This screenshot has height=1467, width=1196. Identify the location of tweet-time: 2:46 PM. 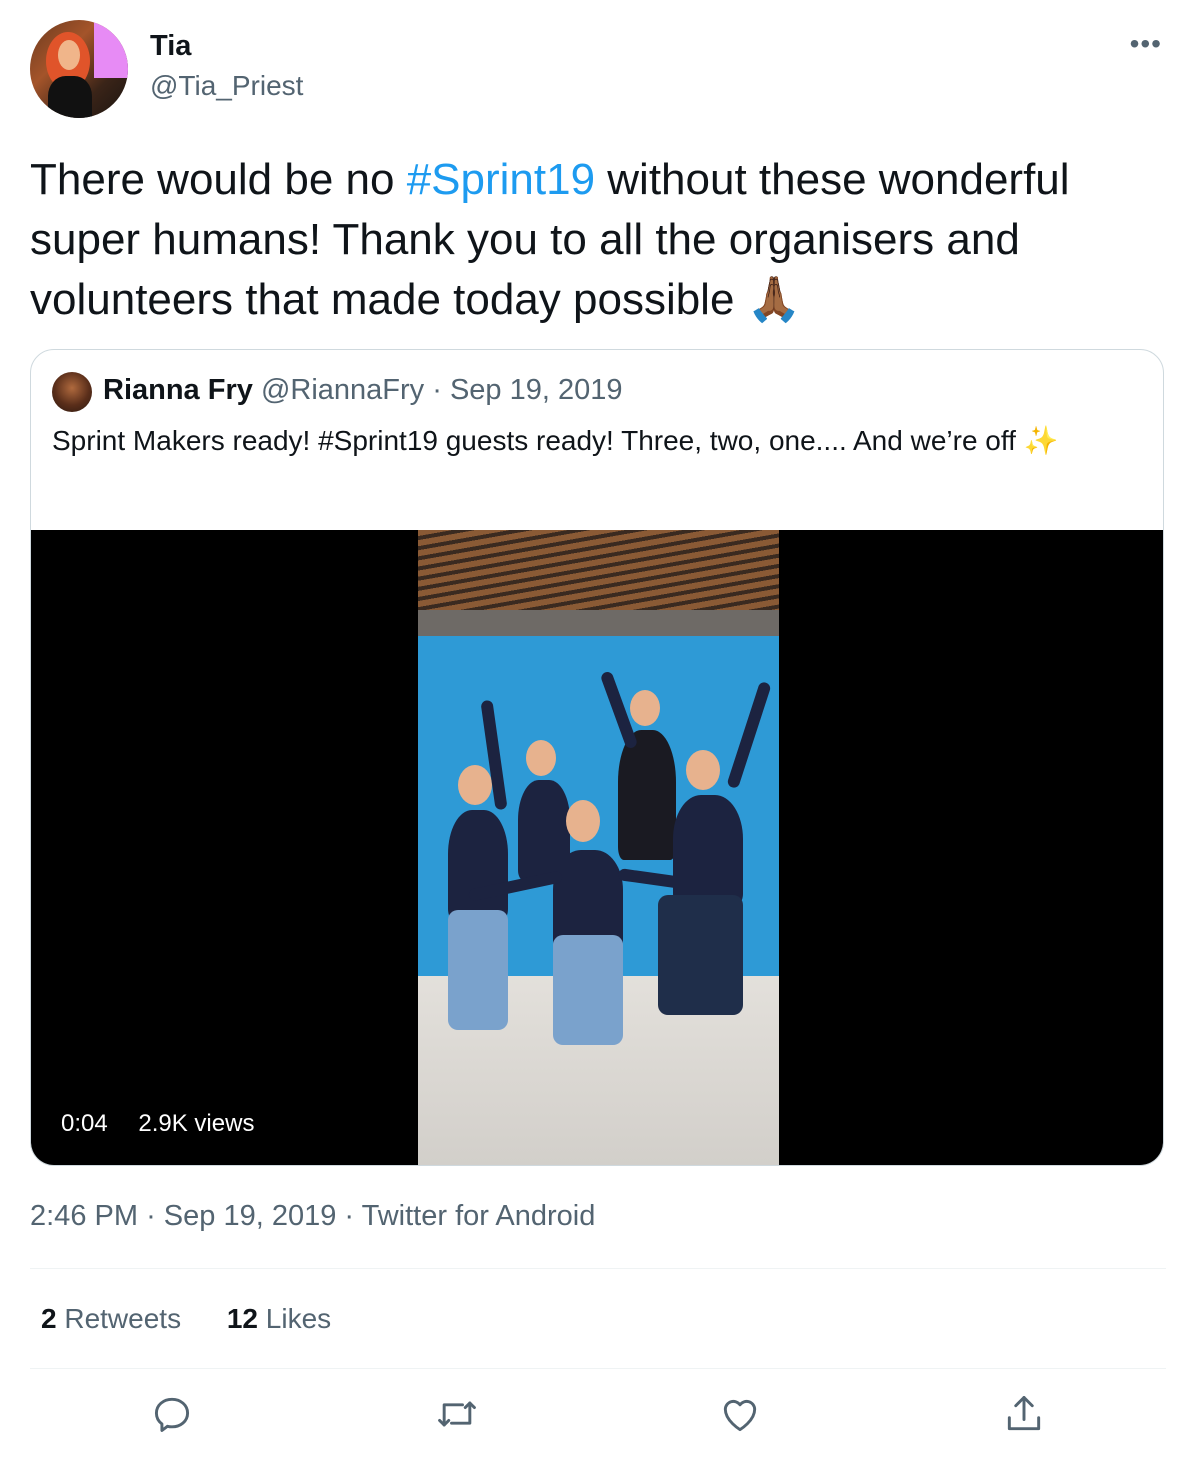
(84, 1216).